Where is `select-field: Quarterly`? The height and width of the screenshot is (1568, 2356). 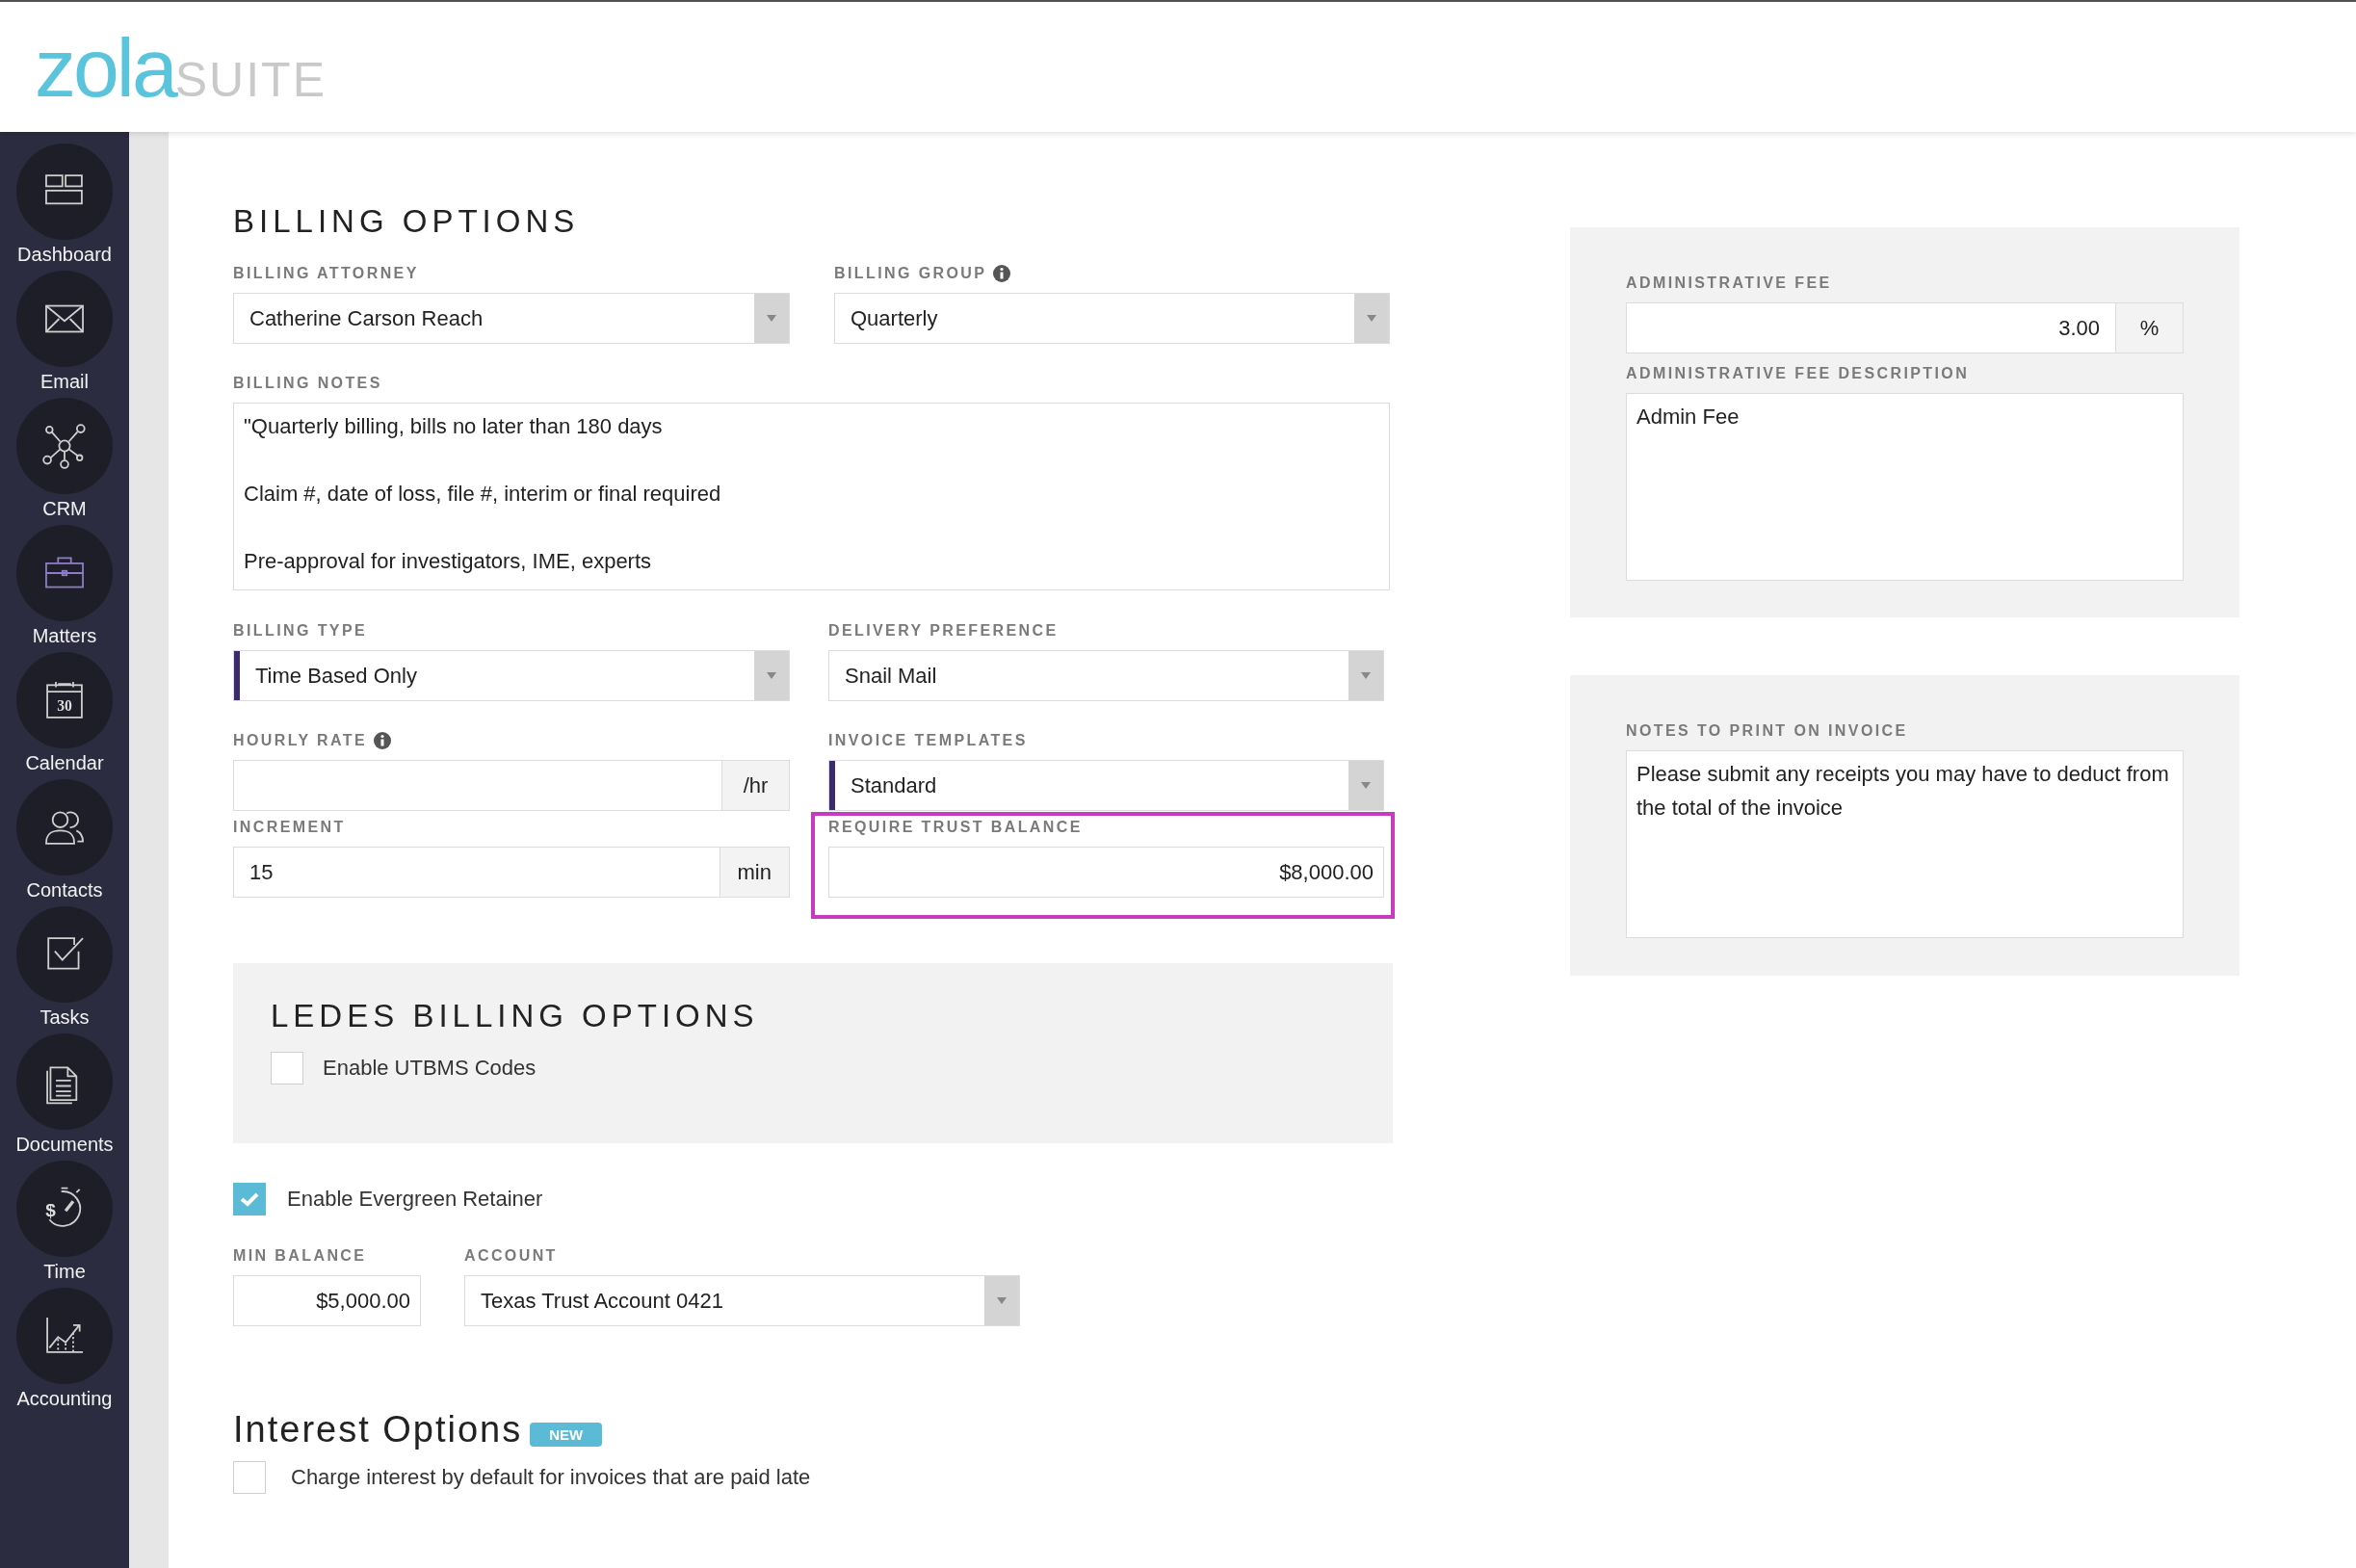 select-field: Quarterly is located at coordinates (1112, 318).